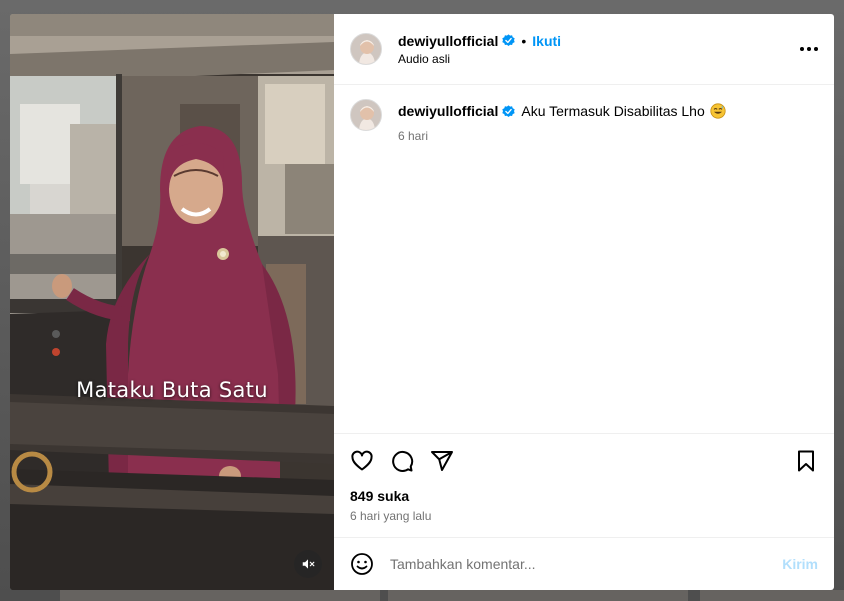 Image resolution: width=844 pixels, height=601 pixels. Describe the element at coordinates (584, 478) in the screenshot. I see `actions-section: 849 suka 6 hari yang lalu` at that location.